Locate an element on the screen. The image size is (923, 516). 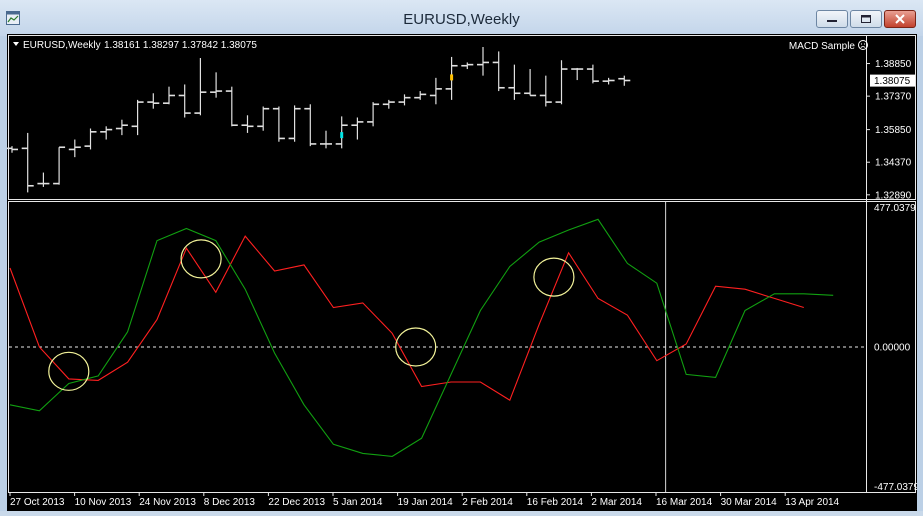
symbol-label: EURUSD,Weekly is located at coordinates (62, 45).